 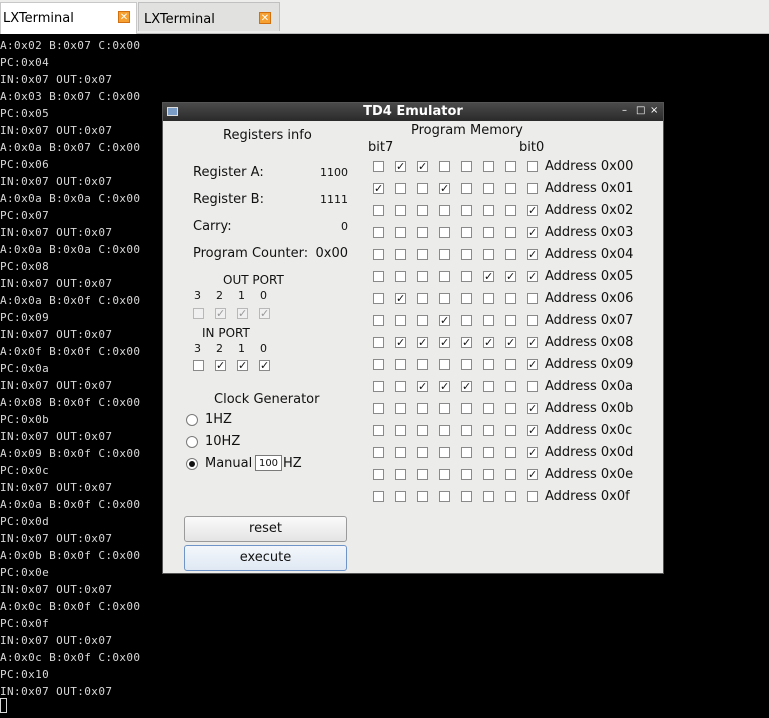 What do you see at coordinates (640, 111) in the screenshot?
I see `maximize-icon: □` at bounding box center [640, 111].